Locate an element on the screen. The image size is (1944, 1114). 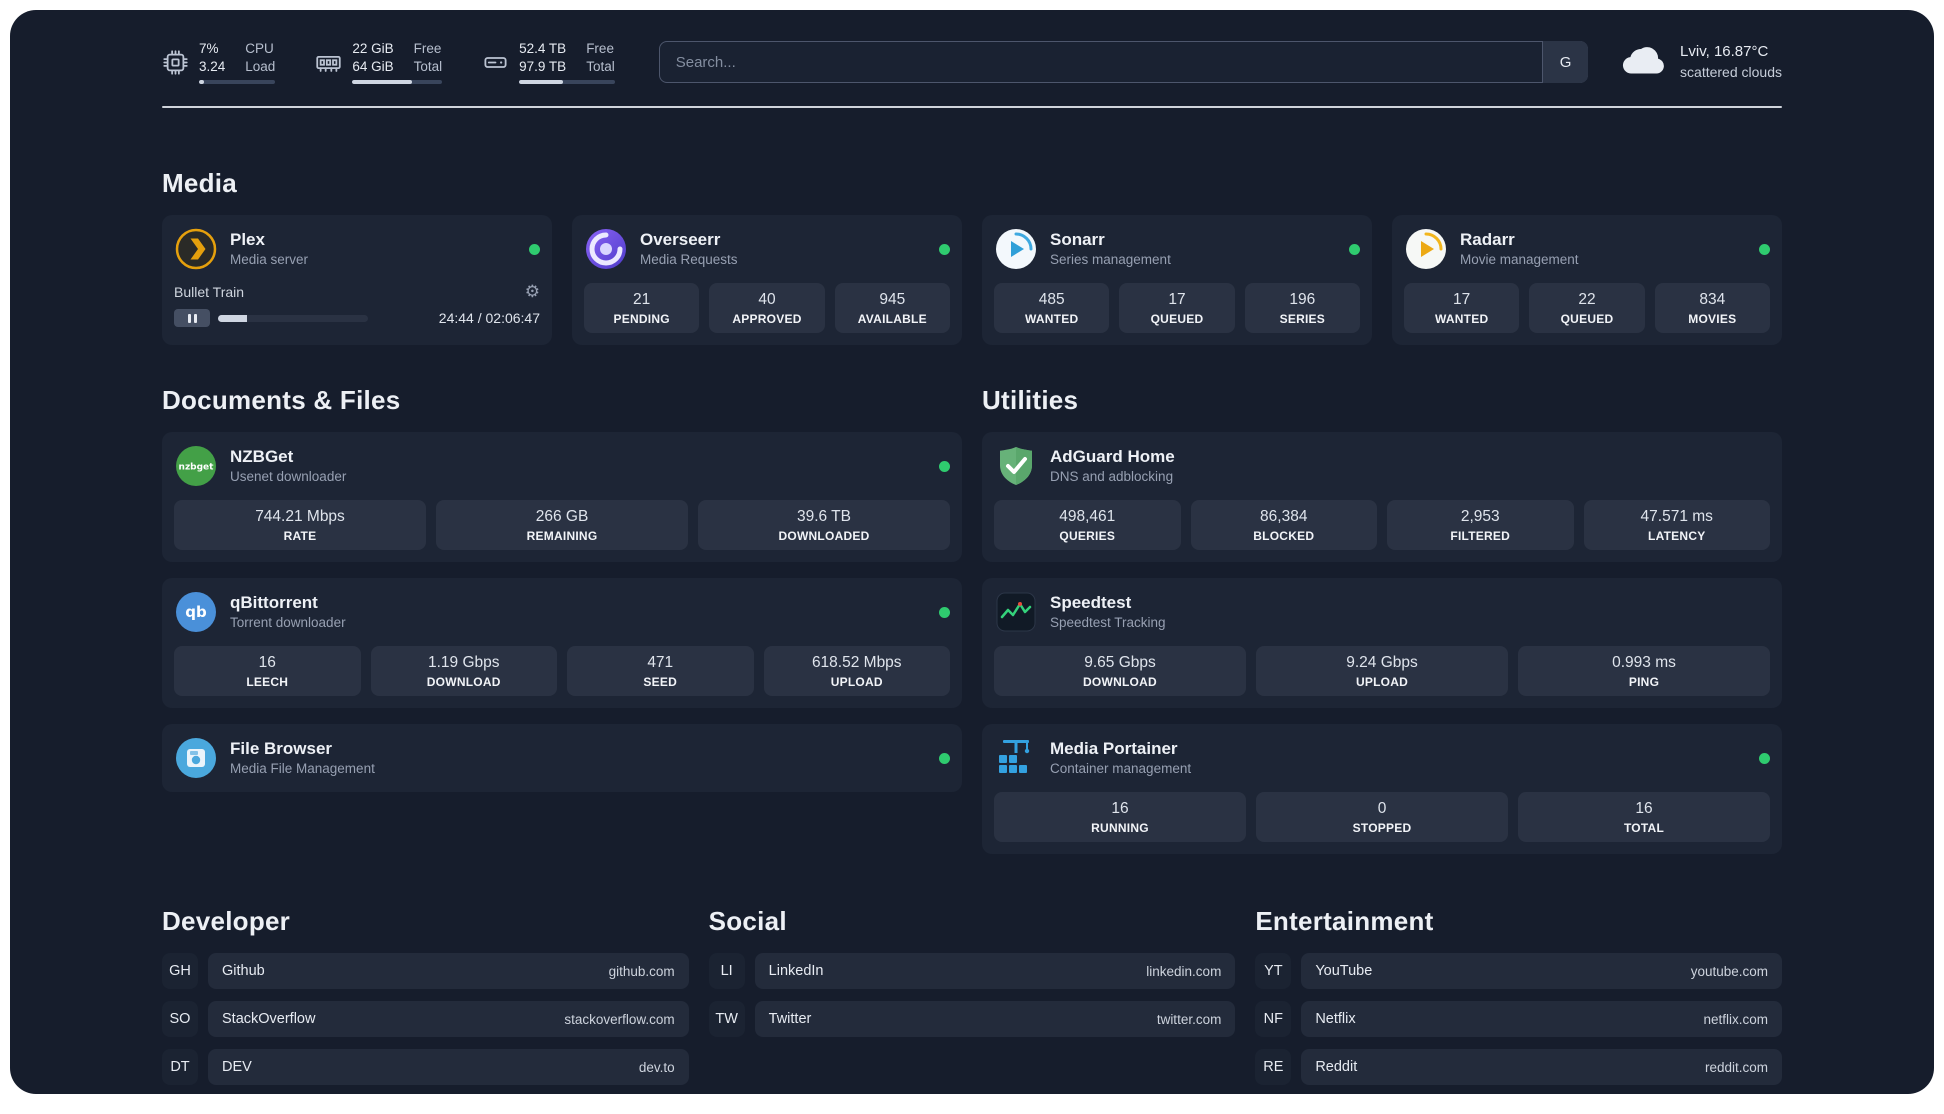
svg-text: qb is located at coordinates (196, 612).